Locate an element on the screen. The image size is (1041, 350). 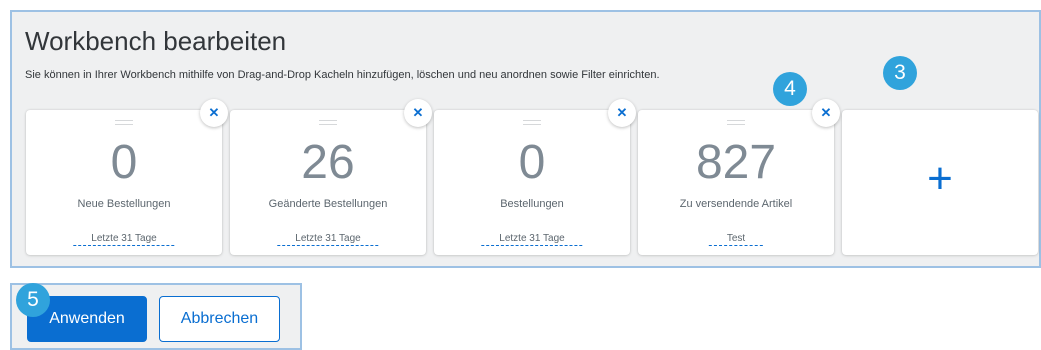
tile-bestellungen: ✕ 0 Bestellungen Letzte 31 Tage is located at coordinates (535, 177).